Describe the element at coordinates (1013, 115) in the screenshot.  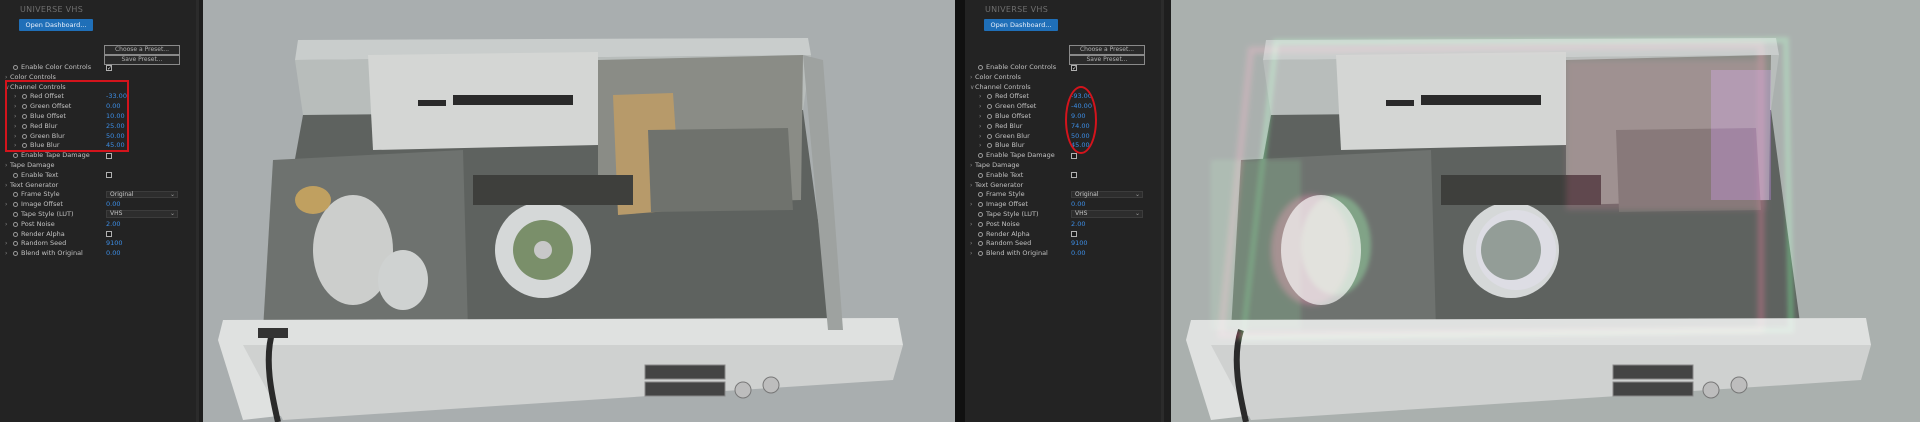
I see `param-label: Blue Offset` at that location.